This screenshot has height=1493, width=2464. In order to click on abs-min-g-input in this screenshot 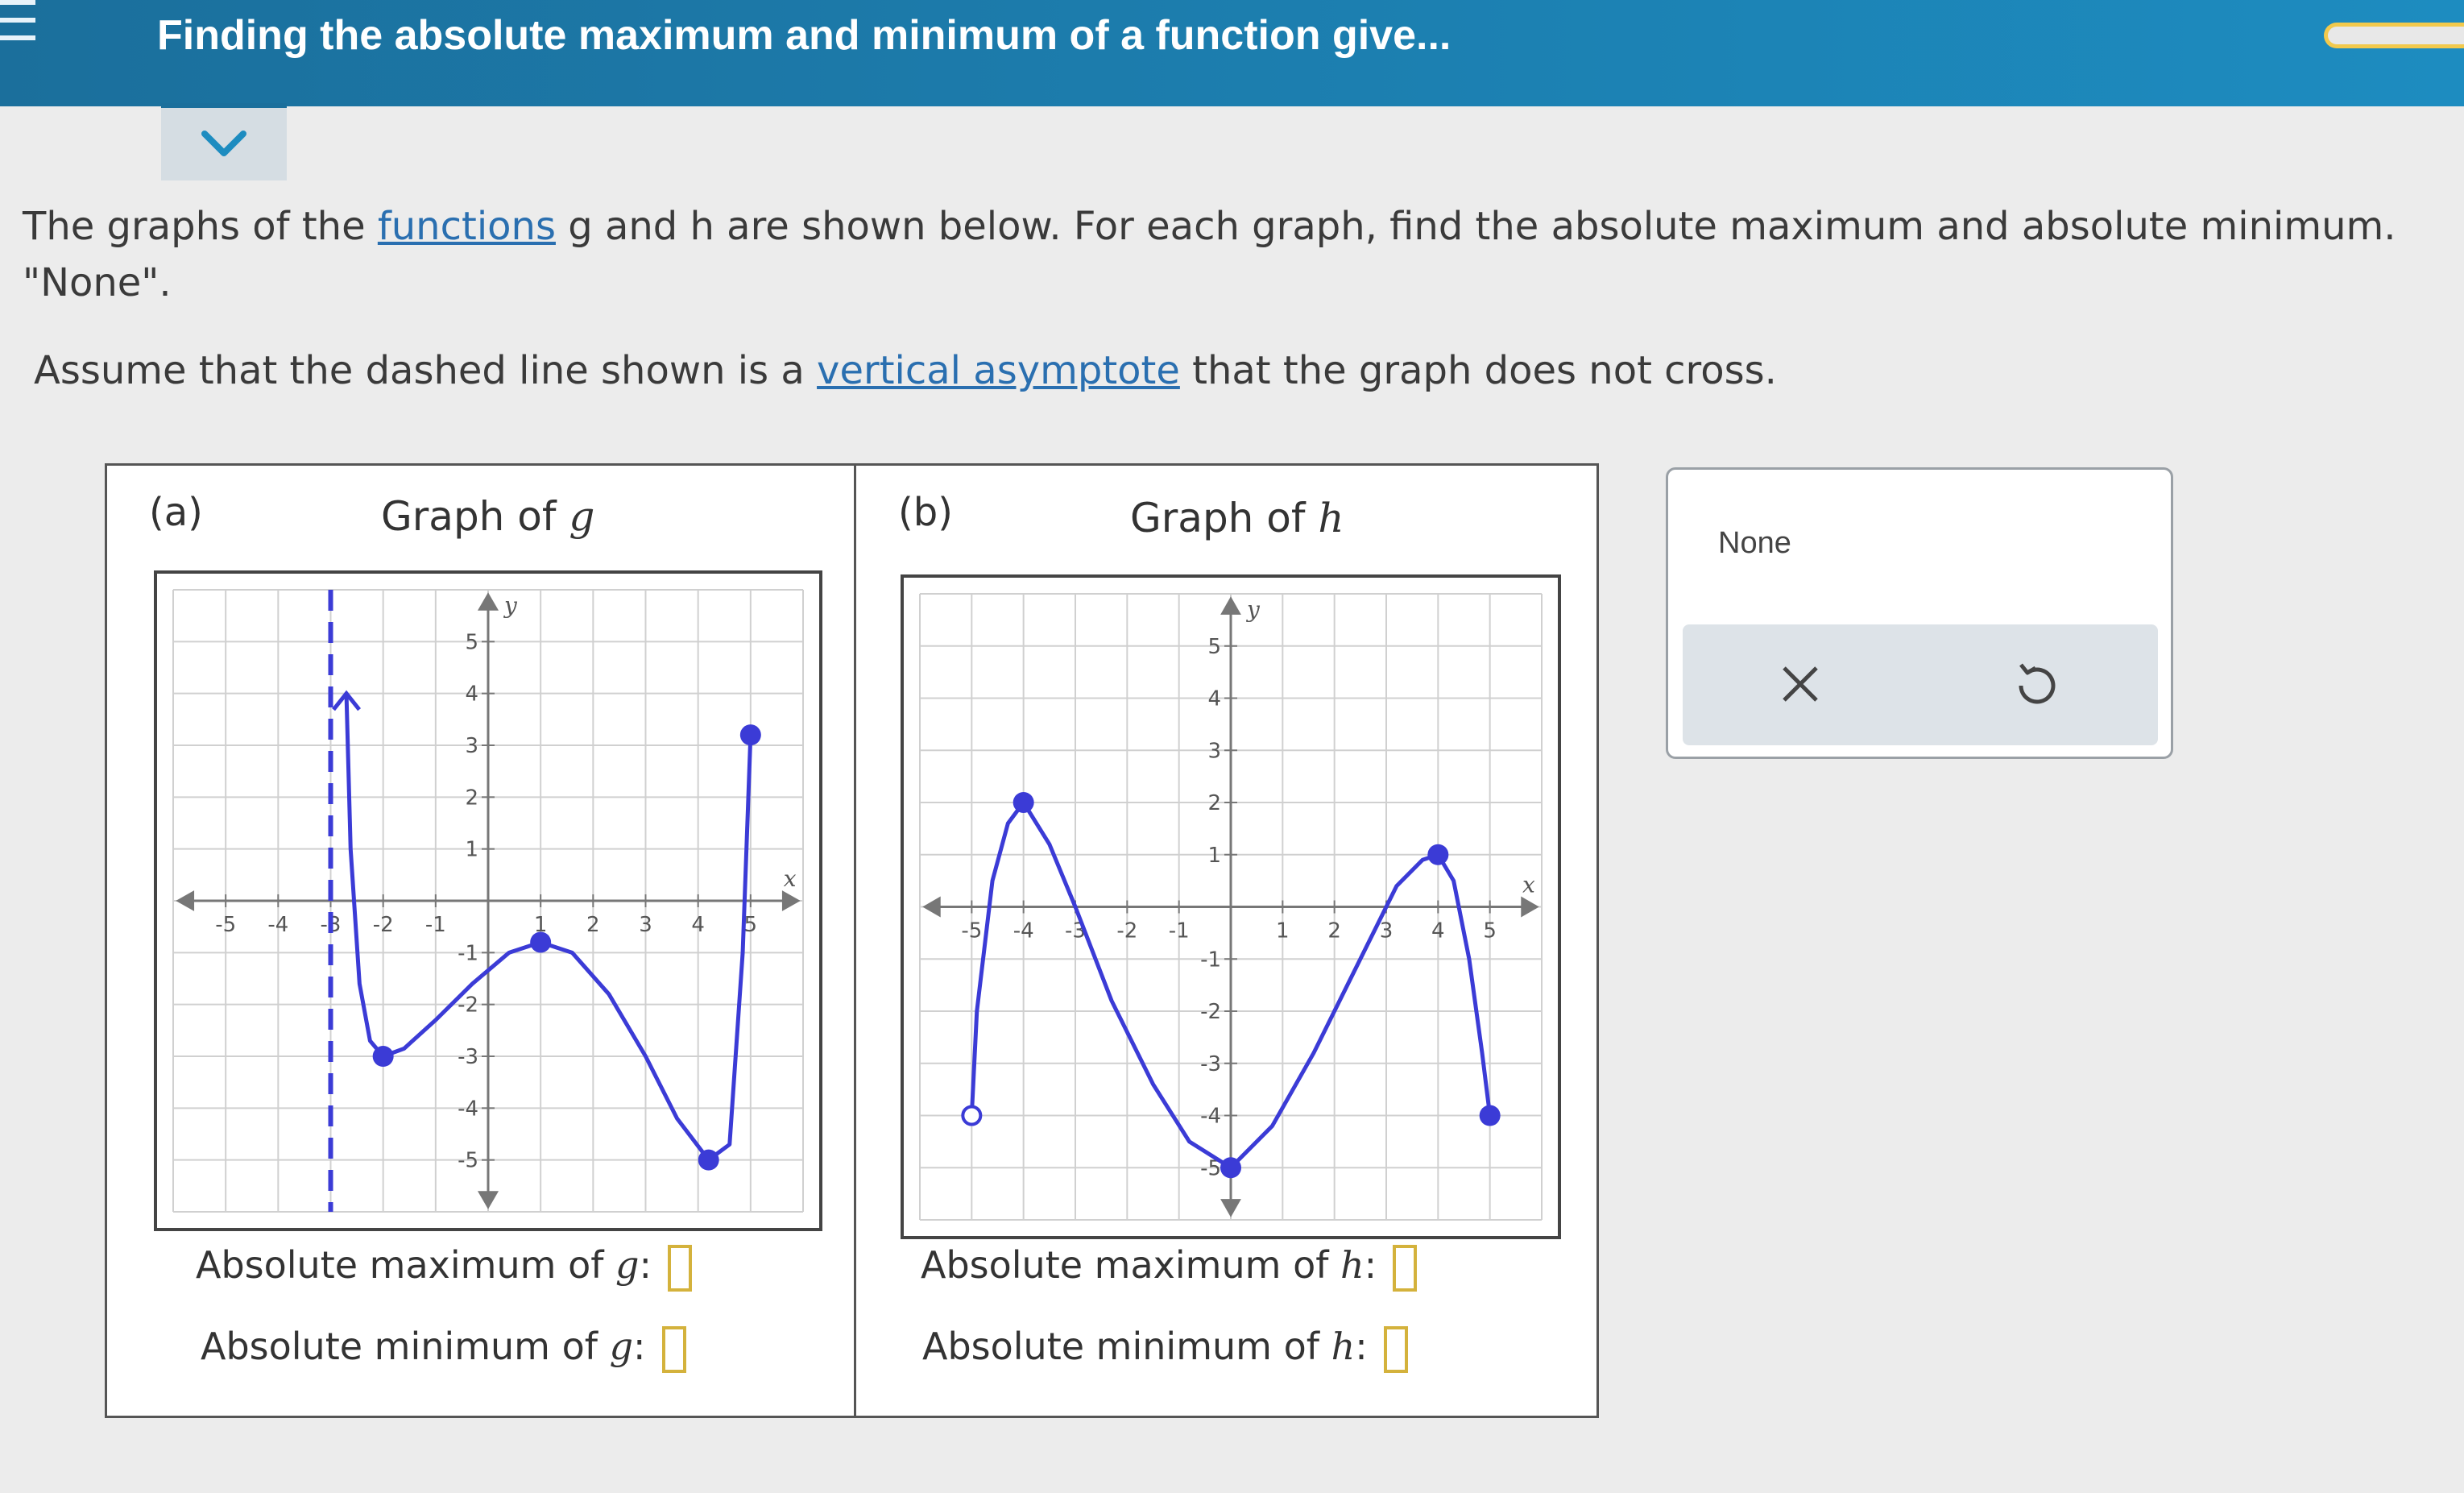, I will do `click(673, 1349)`.